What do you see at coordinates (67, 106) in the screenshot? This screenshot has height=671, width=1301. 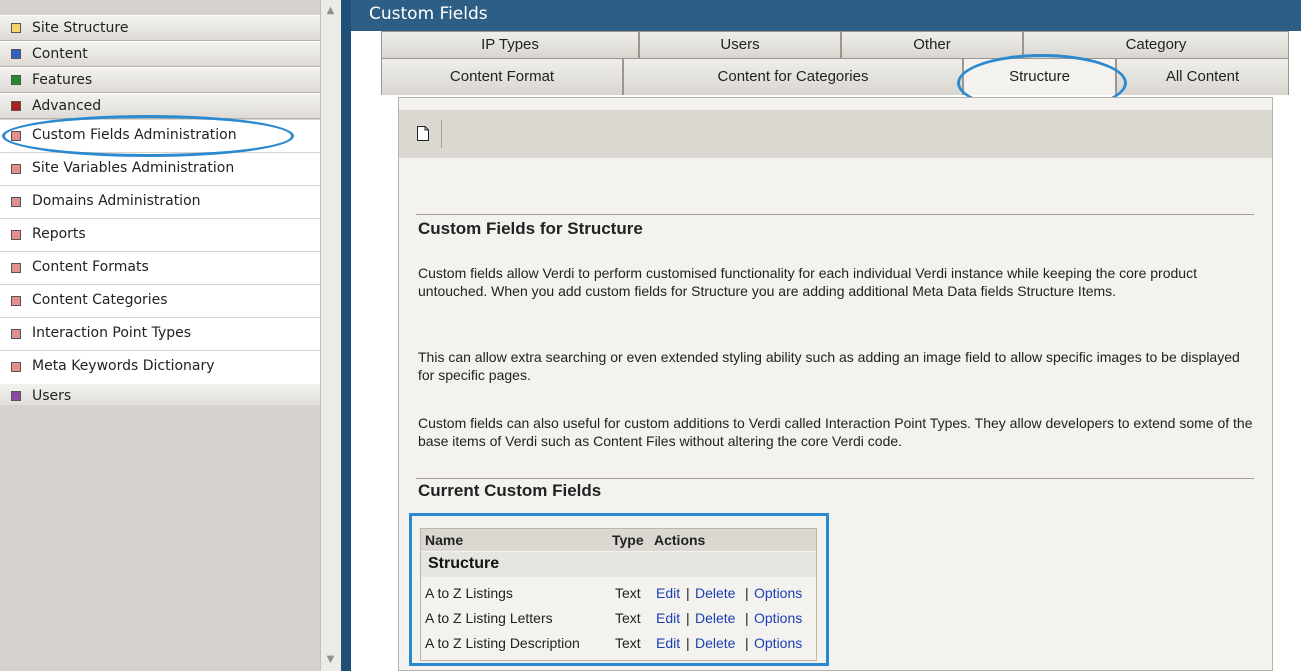 I see `sidebar-tab-label: Advanced` at bounding box center [67, 106].